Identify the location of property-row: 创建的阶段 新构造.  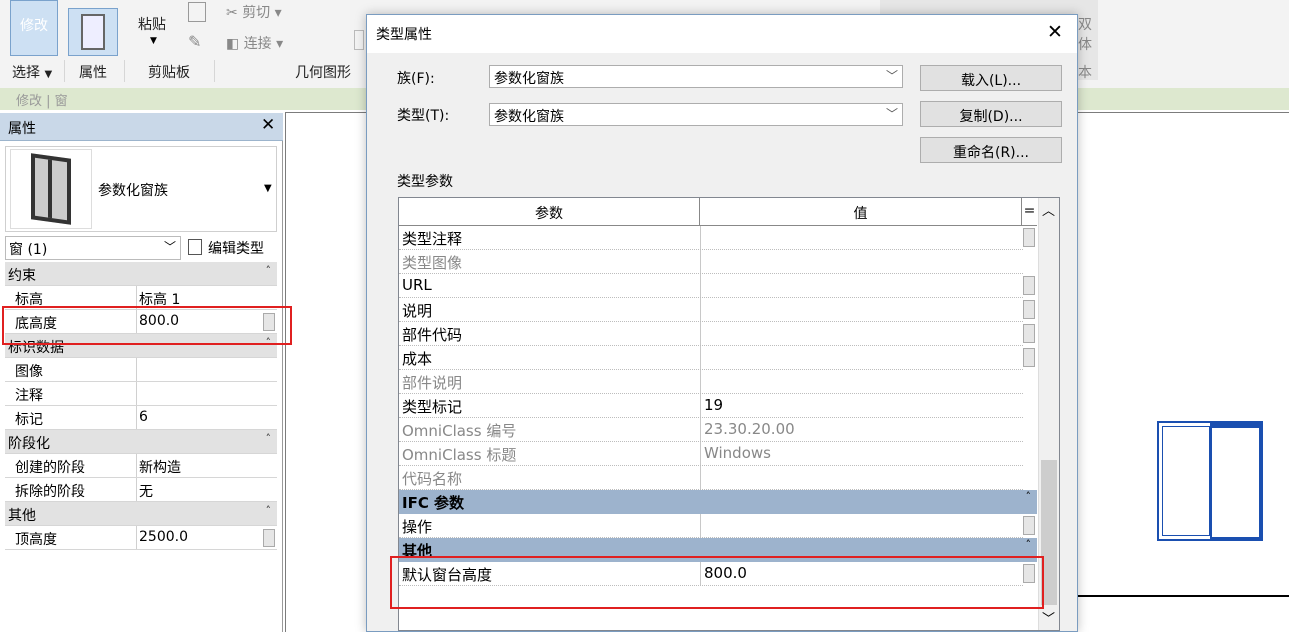
(141, 466).